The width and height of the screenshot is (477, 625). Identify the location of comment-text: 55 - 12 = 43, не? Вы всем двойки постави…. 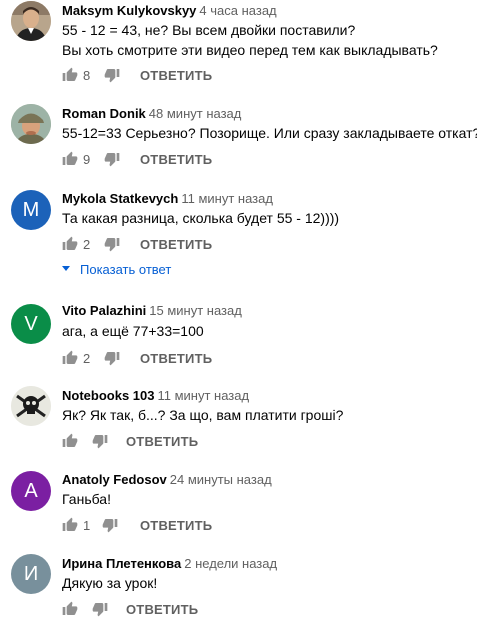
(209, 30).